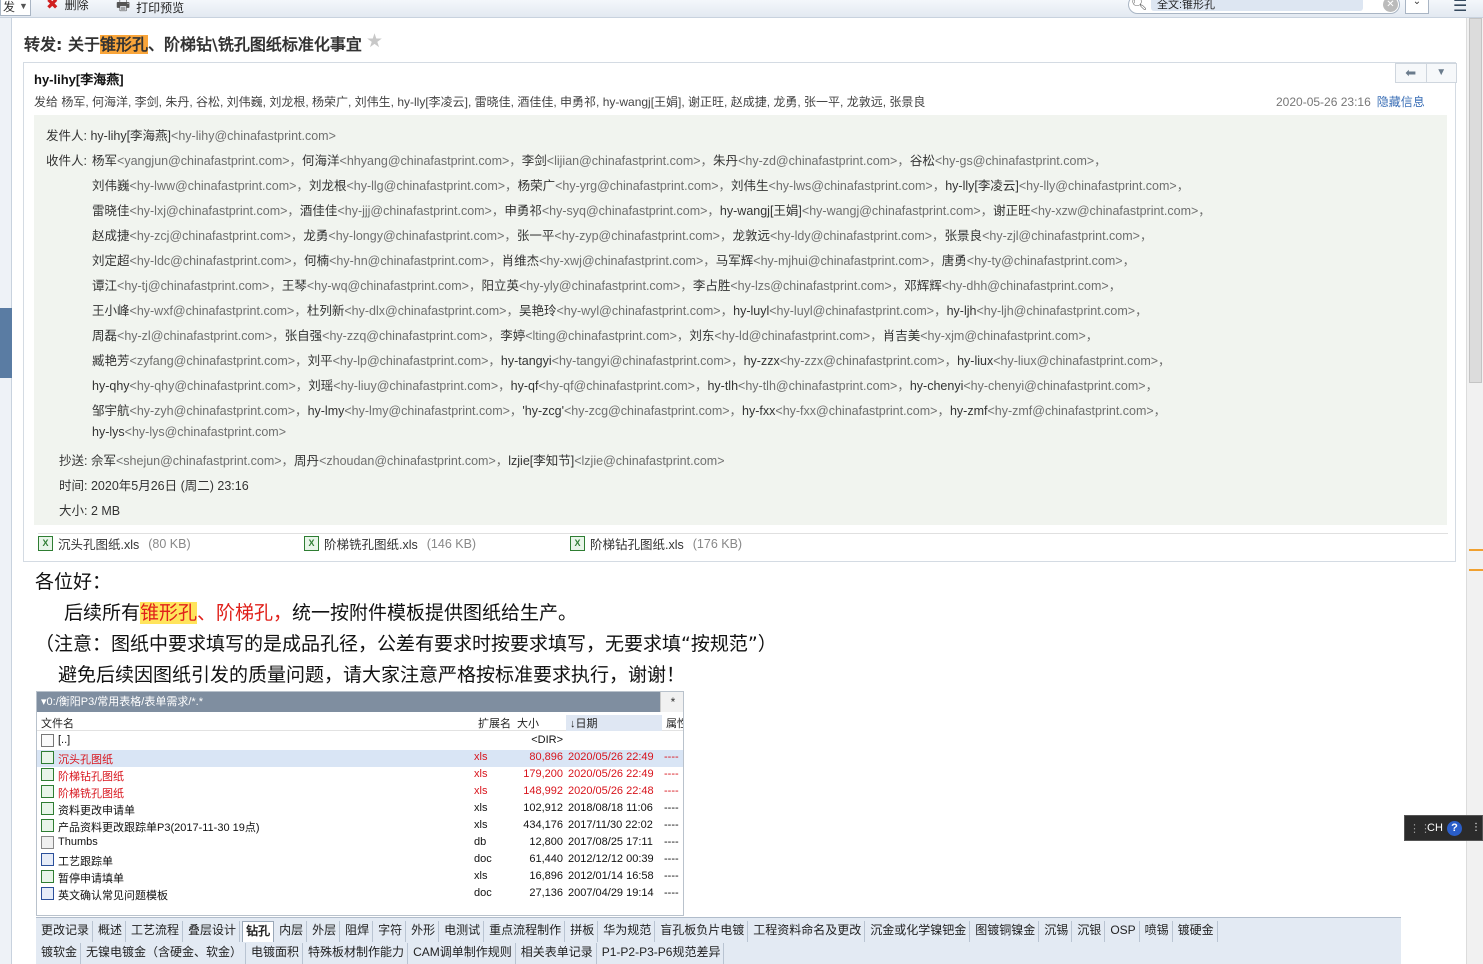 The width and height of the screenshot is (1483, 964). I want to click on recipient-name: hy-fxx, so click(758, 411).